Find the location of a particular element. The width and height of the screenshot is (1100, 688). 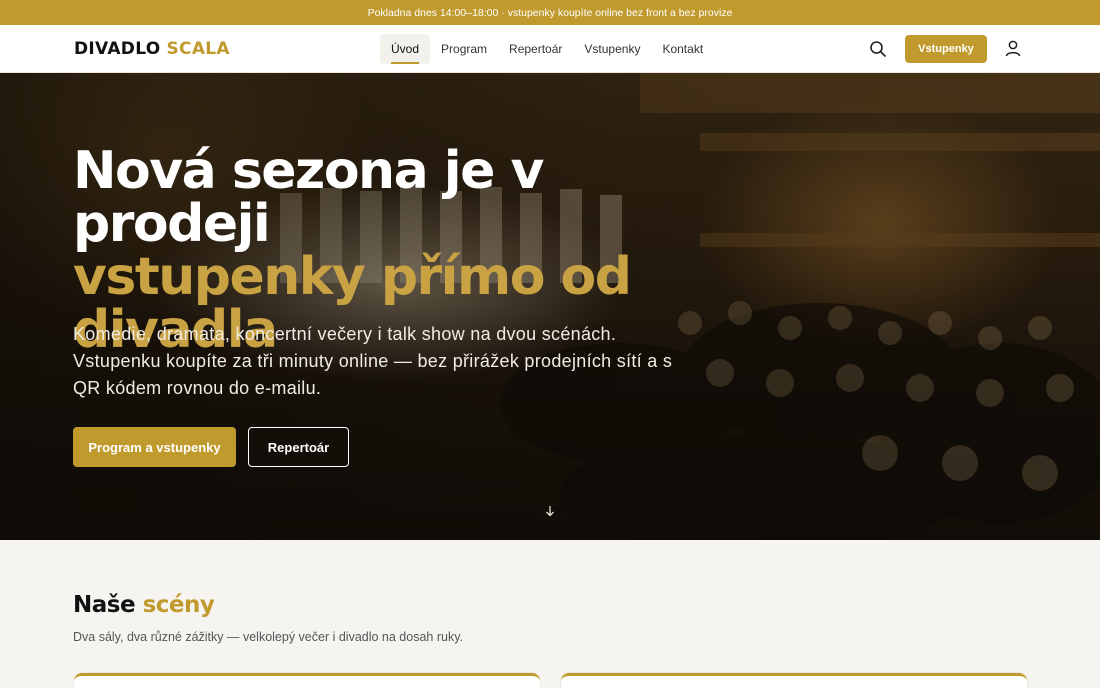

repertoire-button: Repertoár is located at coordinates (298, 447).